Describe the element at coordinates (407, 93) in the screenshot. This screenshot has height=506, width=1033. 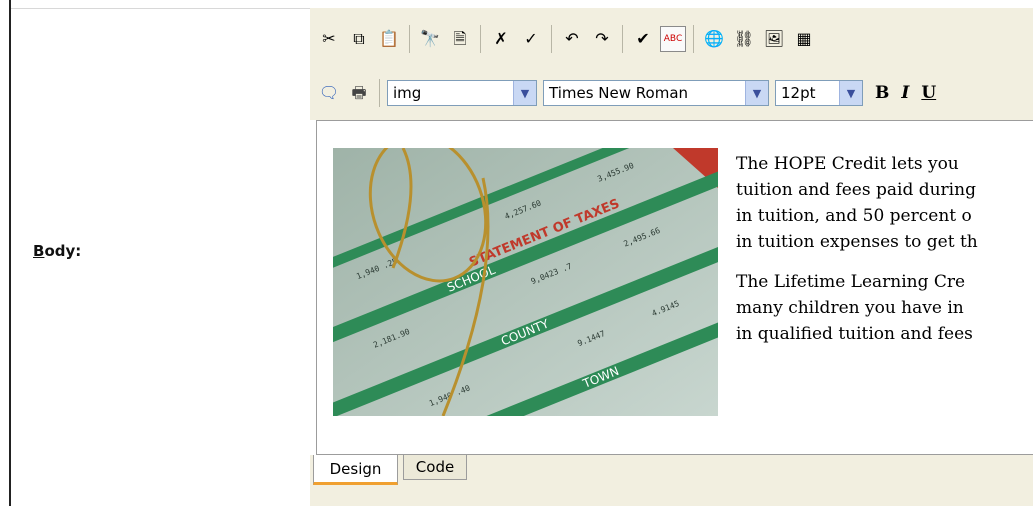
I see `style-select-value: img` at that location.